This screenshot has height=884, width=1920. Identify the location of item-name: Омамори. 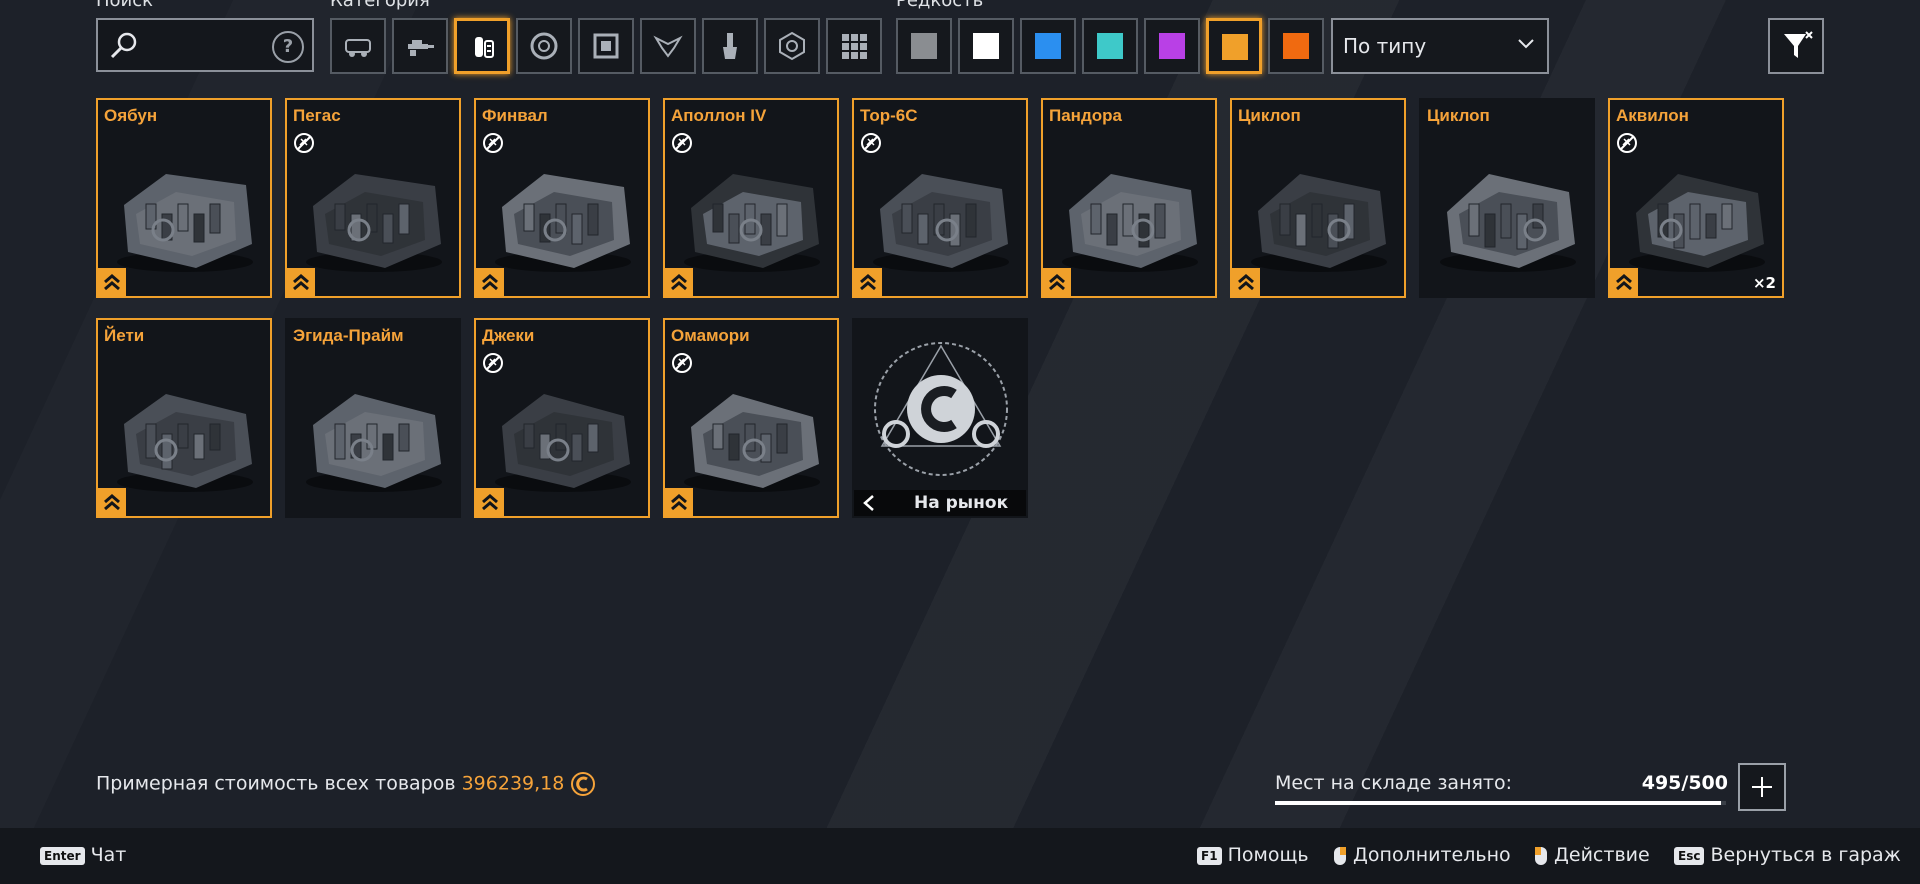
(710, 335).